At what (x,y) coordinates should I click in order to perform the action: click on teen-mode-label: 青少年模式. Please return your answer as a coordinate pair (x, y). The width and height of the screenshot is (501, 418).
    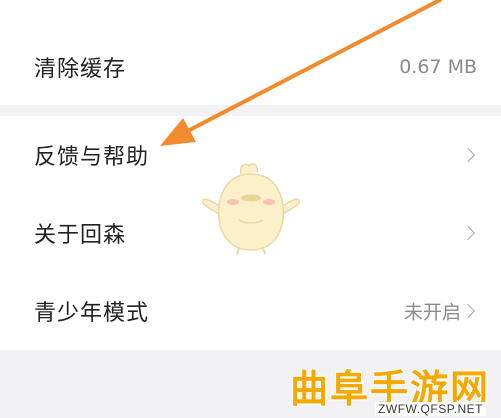
    Looking at the image, I should click on (92, 313).